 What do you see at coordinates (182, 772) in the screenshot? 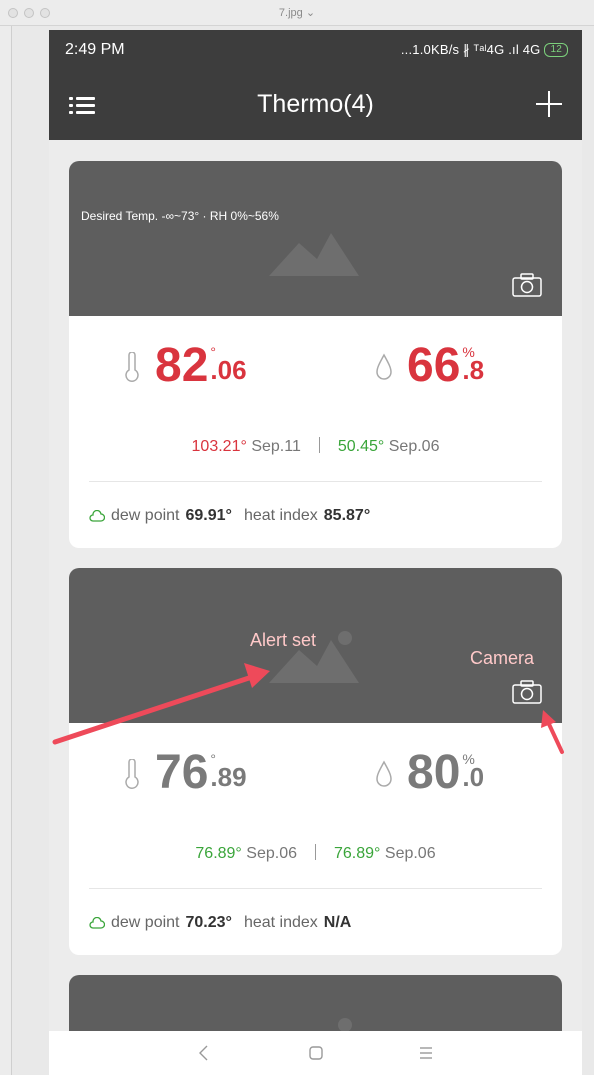
I see `temperature-value: 76` at bounding box center [182, 772].